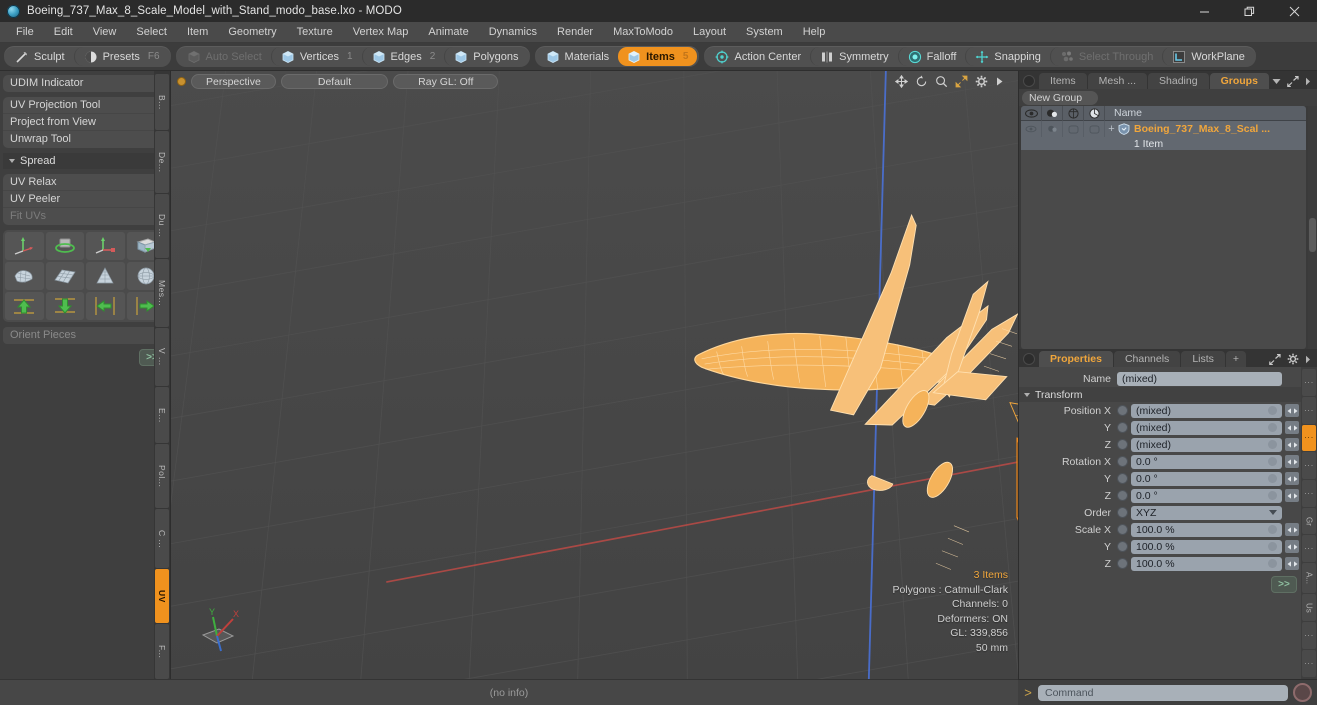 The height and width of the screenshot is (705, 1317). I want to click on mesh-grid-icon, so click(64, 276).